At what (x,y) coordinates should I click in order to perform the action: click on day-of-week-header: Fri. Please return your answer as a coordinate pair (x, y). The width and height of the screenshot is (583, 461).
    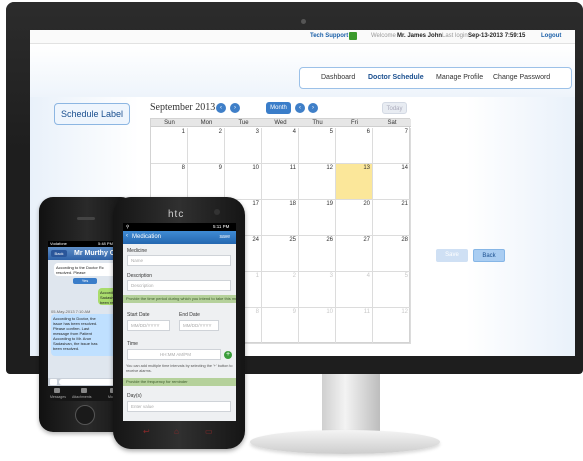
    Looking at the image, I should click on (354, 123).